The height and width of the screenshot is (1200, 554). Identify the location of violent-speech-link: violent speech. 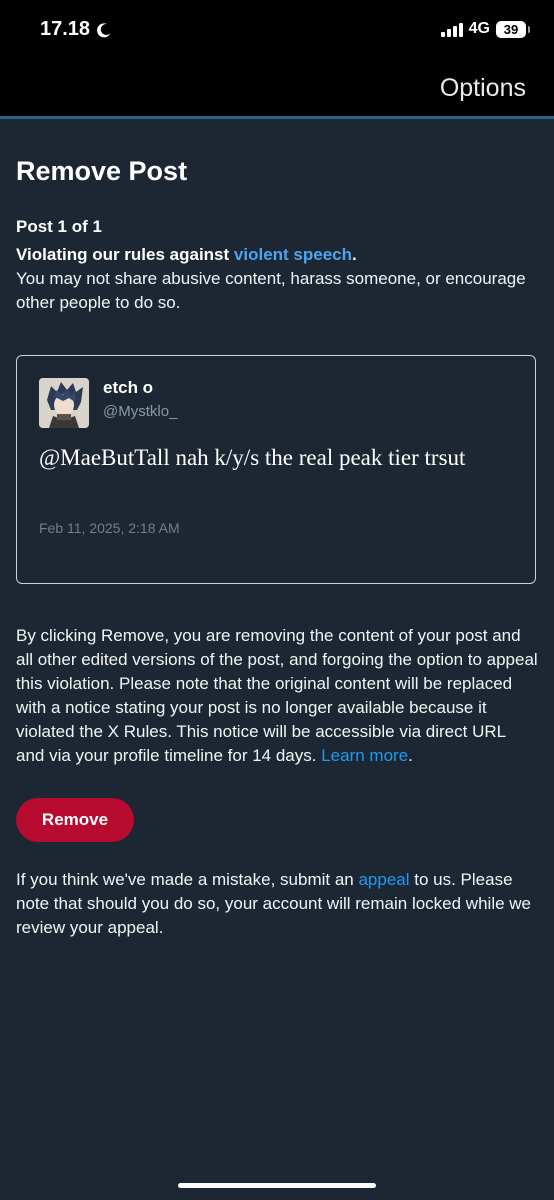
(293, 254).